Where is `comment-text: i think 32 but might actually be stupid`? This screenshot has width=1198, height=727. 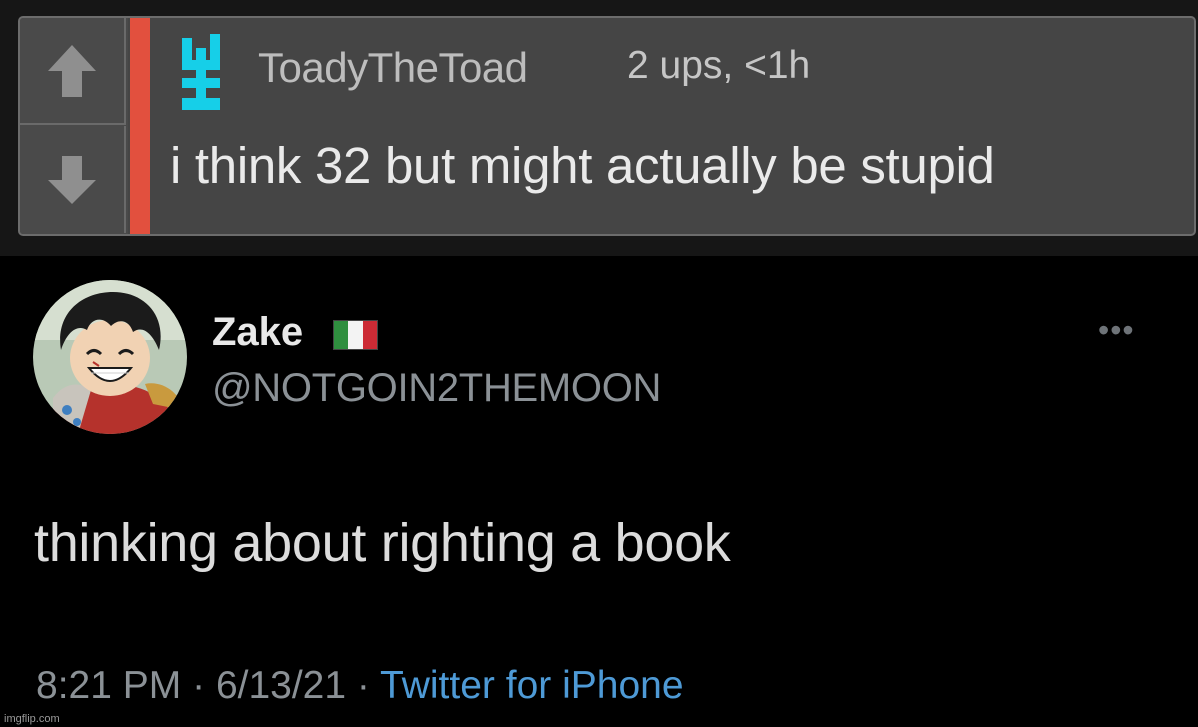 comment-text: i think 32 but might actually be stupid is located at coordinates (582, 165).